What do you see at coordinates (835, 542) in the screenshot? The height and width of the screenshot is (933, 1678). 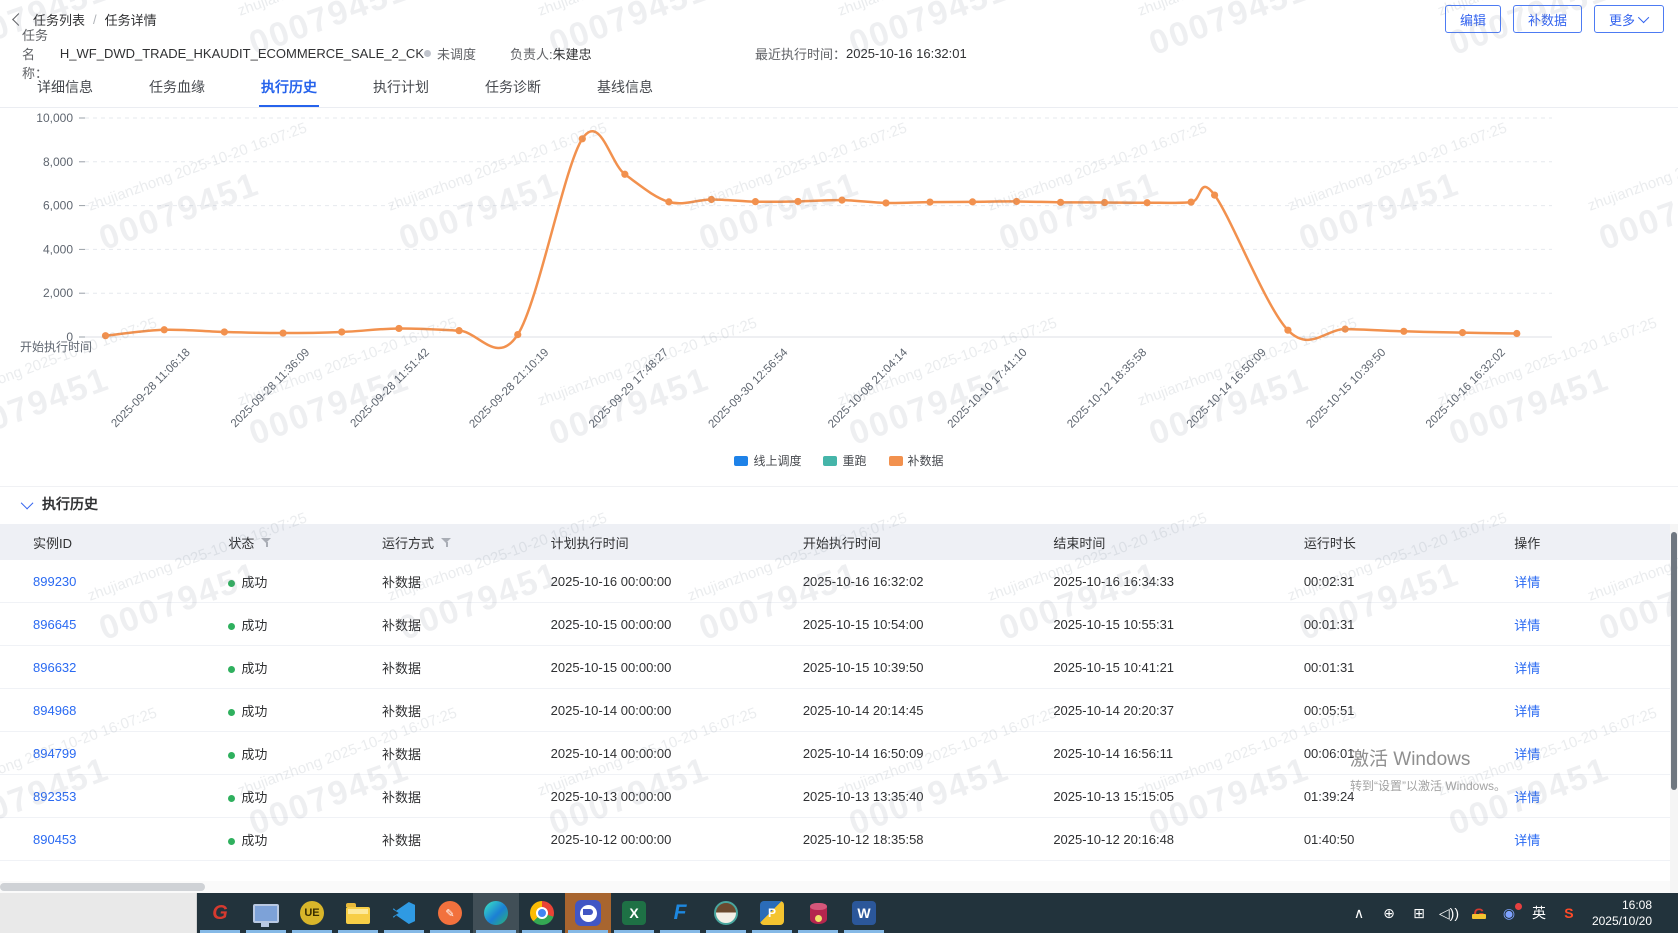 I see `table-header-row: 实例ID 状态 运行方式 计划执行时间 开始执行时间 结束时间 运行时长 操作` at bounding box center [835, 542].